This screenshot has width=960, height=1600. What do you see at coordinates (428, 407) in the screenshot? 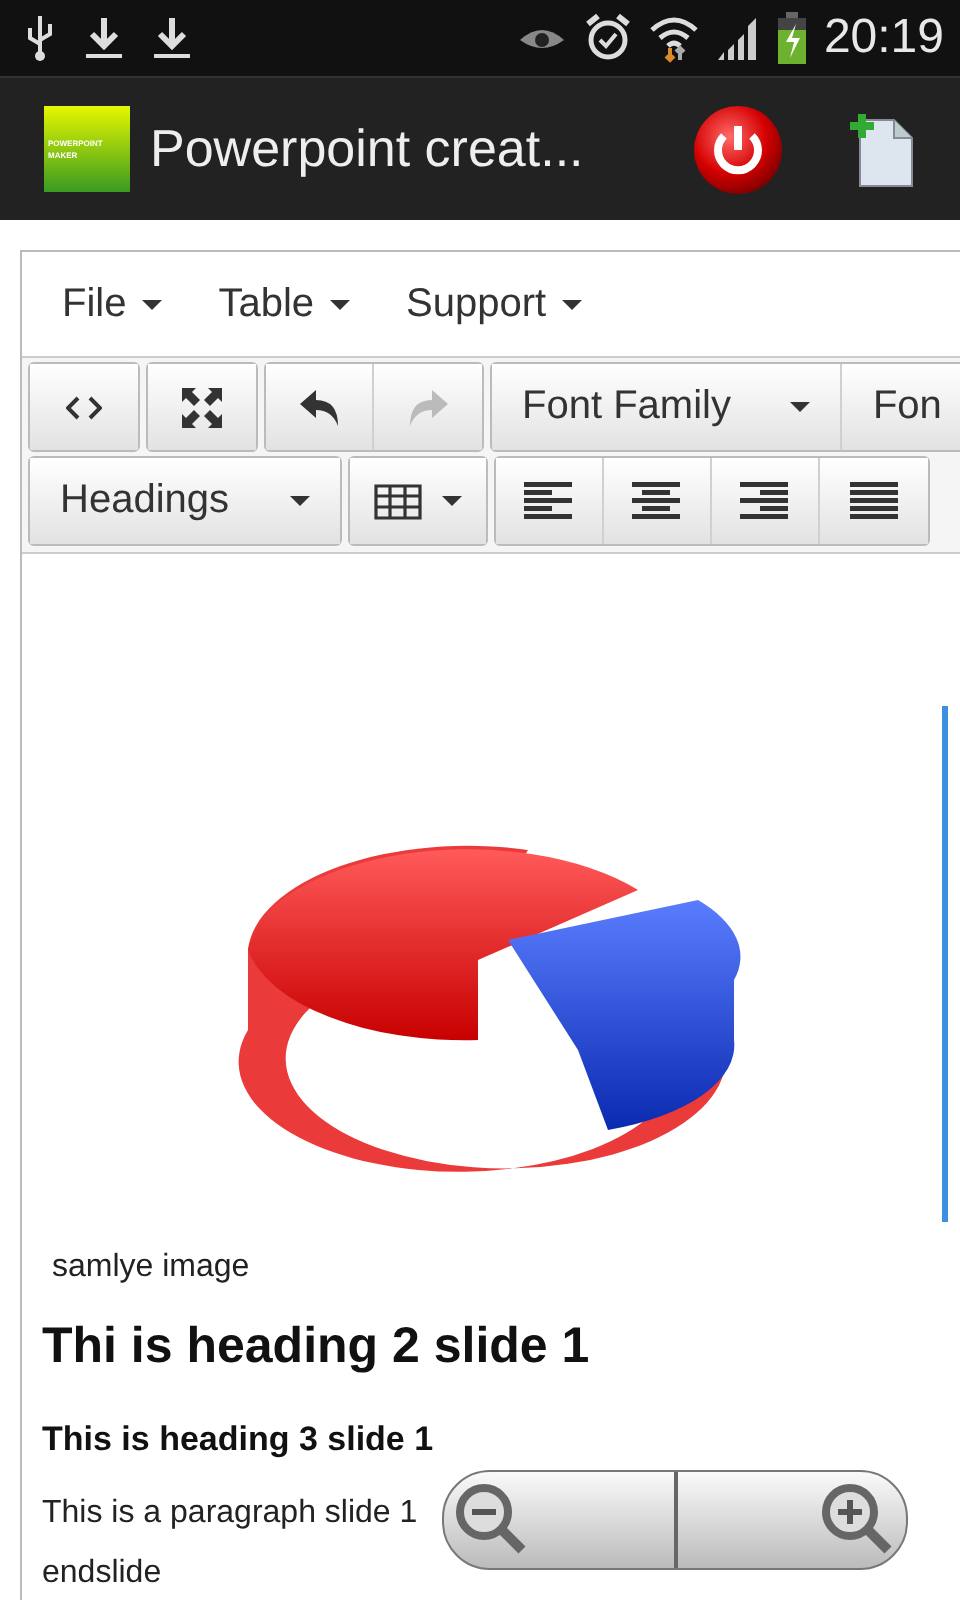
I see `redo-icon` at bounding box center [428, 407].